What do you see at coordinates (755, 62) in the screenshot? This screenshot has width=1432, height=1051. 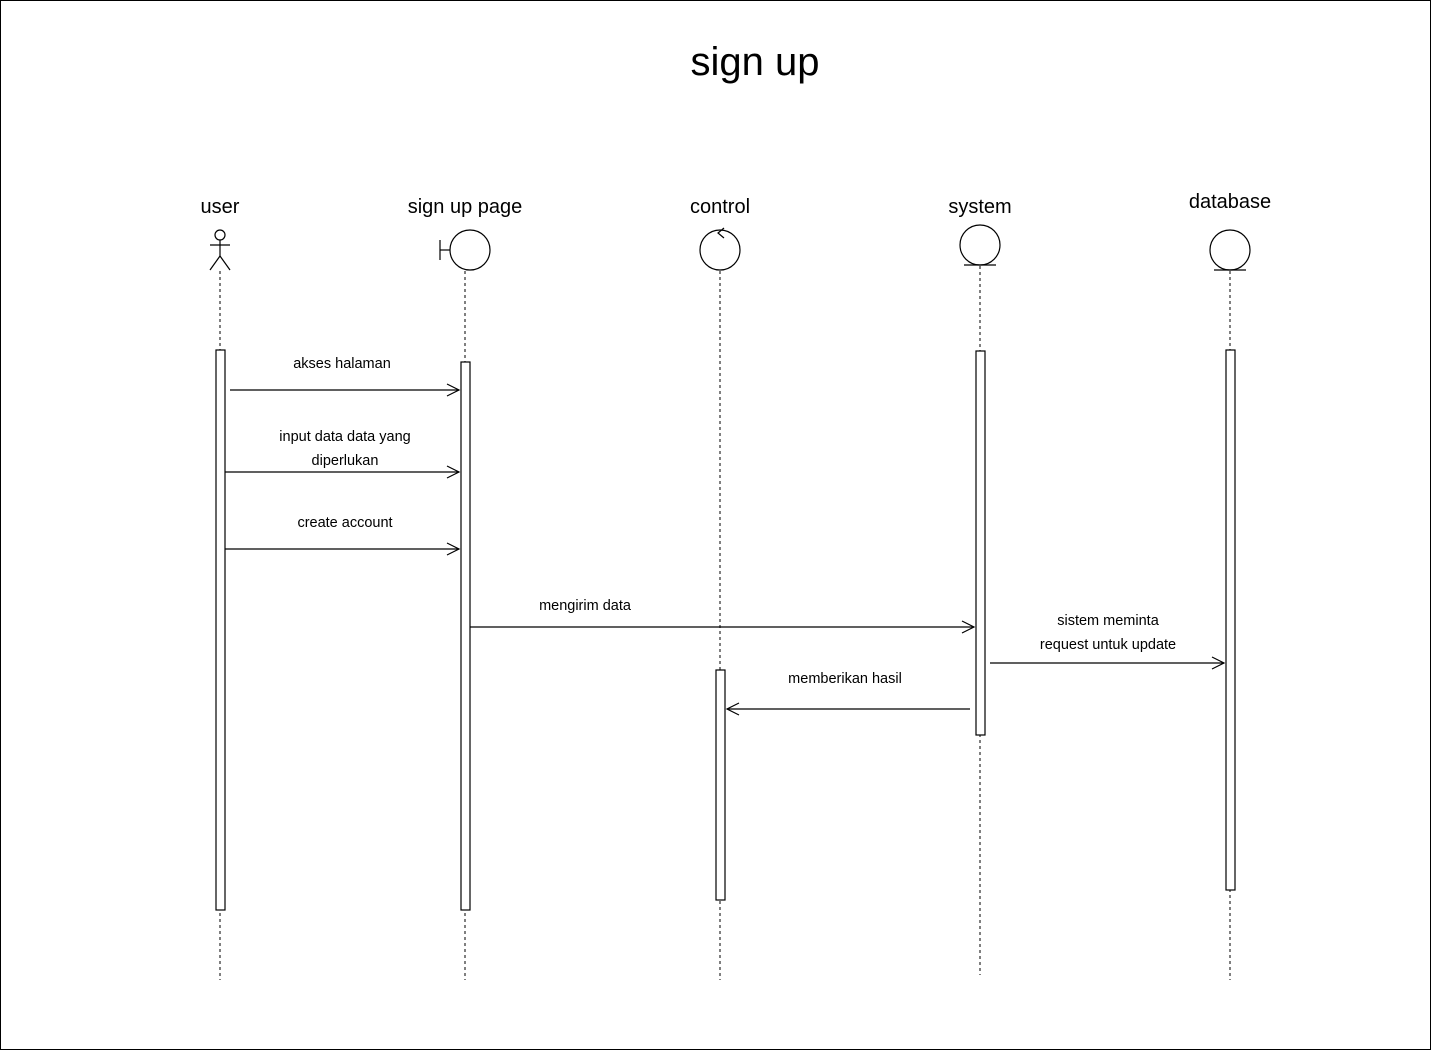 I see `diagram-title: sign up` at bounding box center [755, 62].